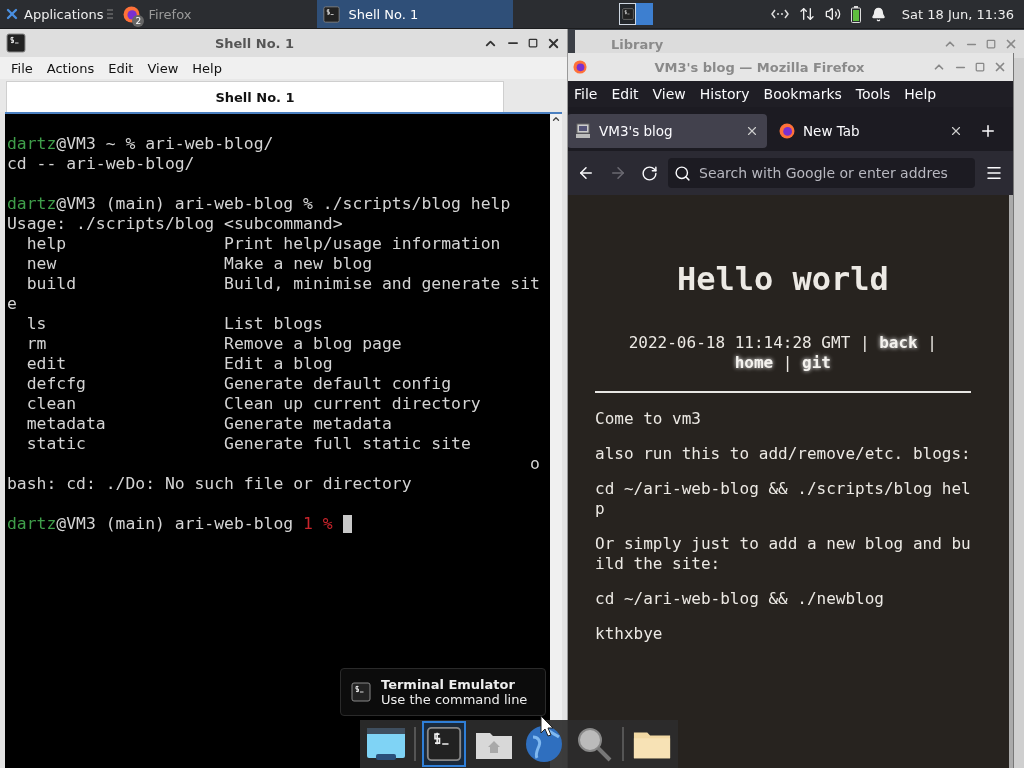 Image resolution: width=1024 pixels, height=768 pixels. Describe the element at coordinates (12, 304) in the screenshot. I see `terminal-line: e` at that location.